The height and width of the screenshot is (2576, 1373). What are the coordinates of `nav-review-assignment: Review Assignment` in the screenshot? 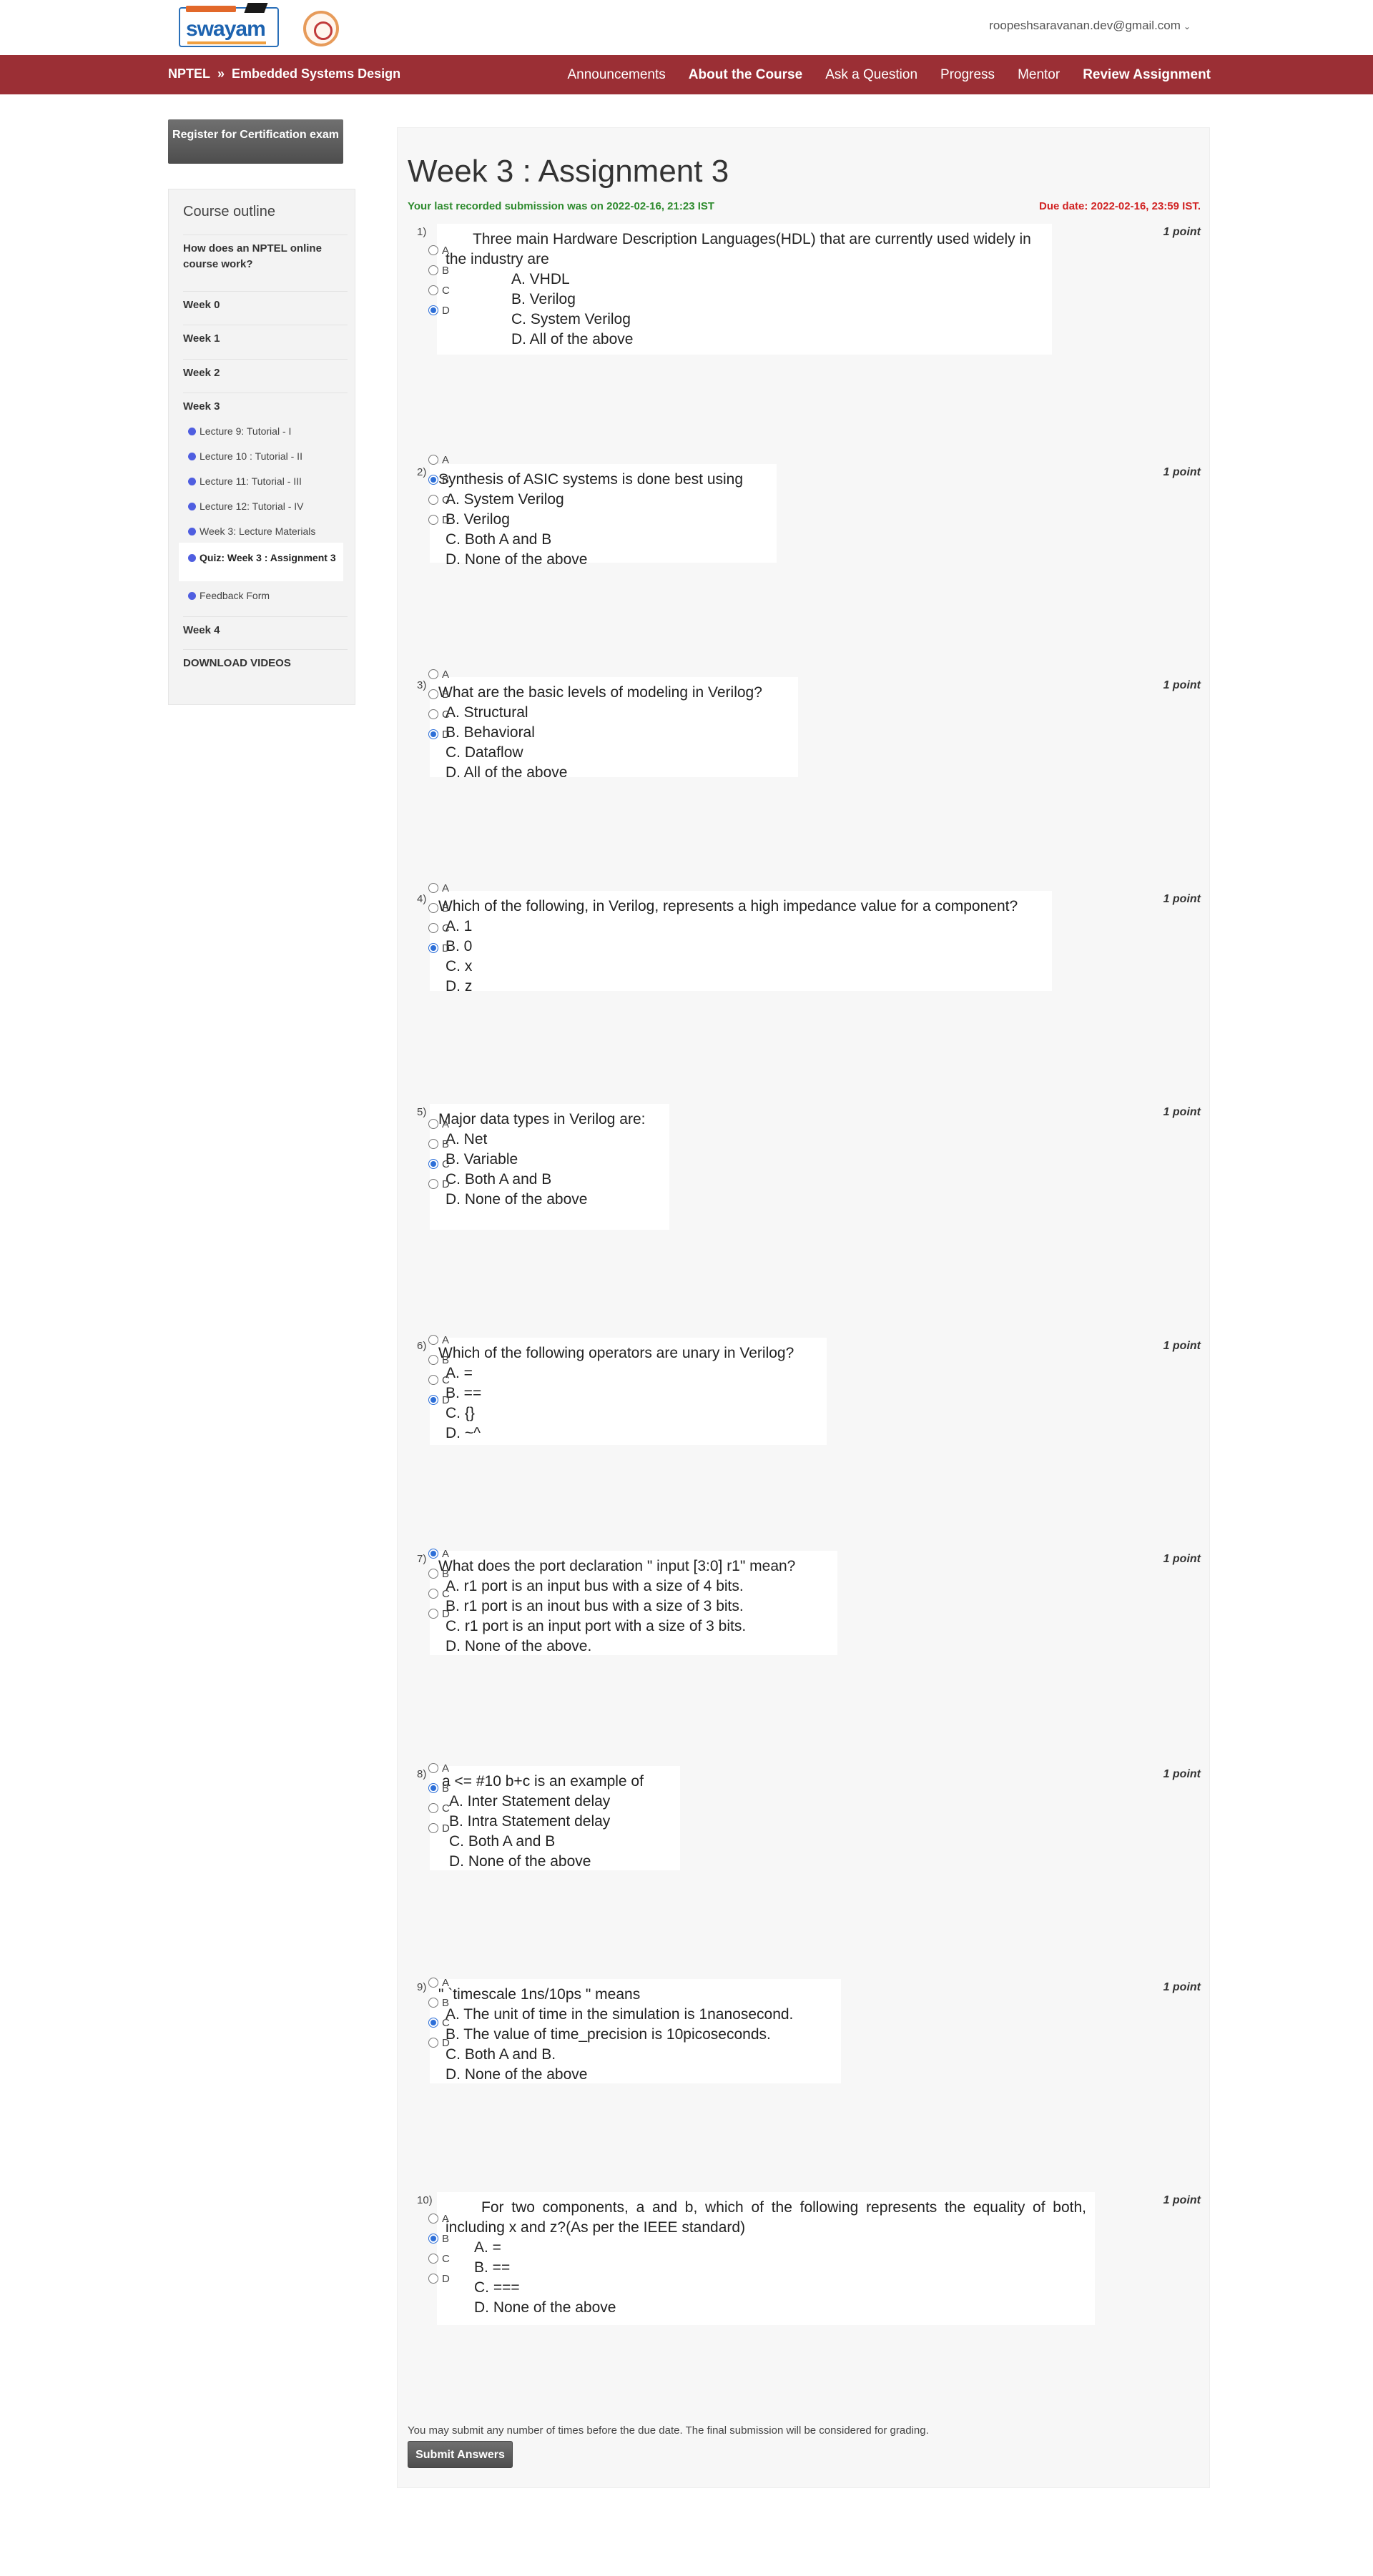 It's located at (1147, 75).